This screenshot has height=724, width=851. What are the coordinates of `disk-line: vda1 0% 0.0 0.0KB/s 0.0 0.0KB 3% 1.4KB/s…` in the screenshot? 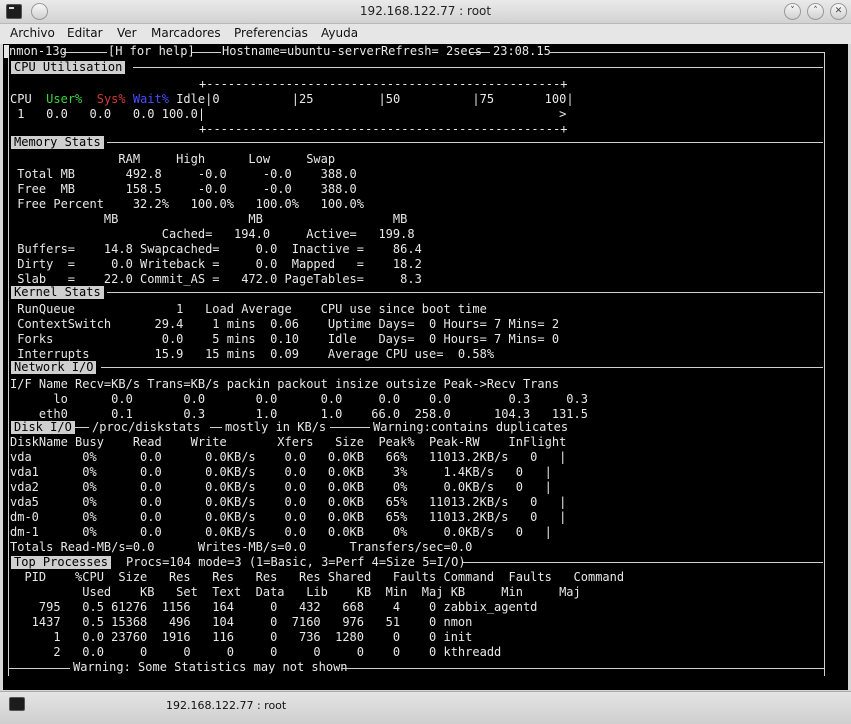 It's located at (281, 472).